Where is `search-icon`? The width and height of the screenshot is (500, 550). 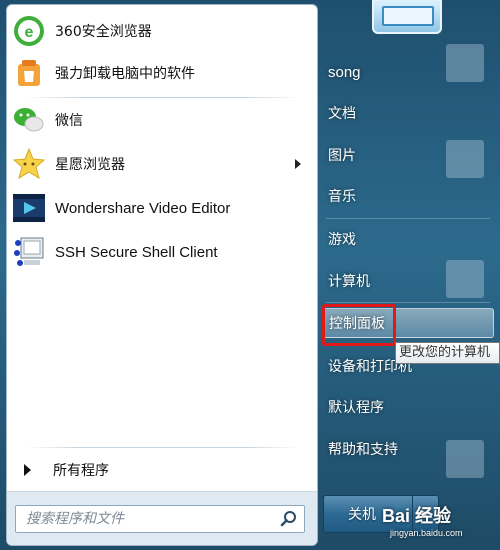 search-icon is located at coordinates (289, 519).